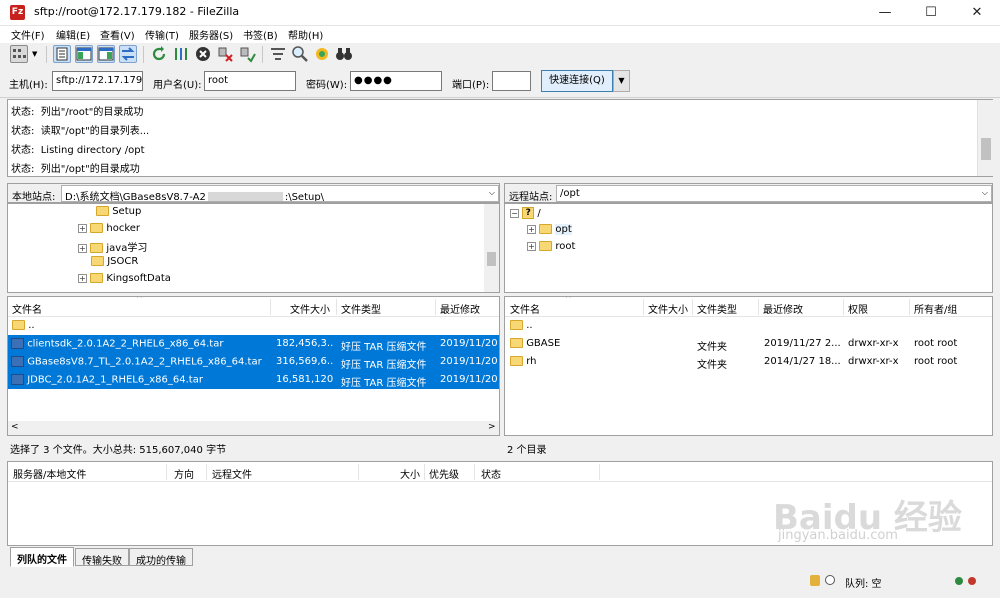 The image size is (1000, 598). I want to click on port-input, so click(511, 81).